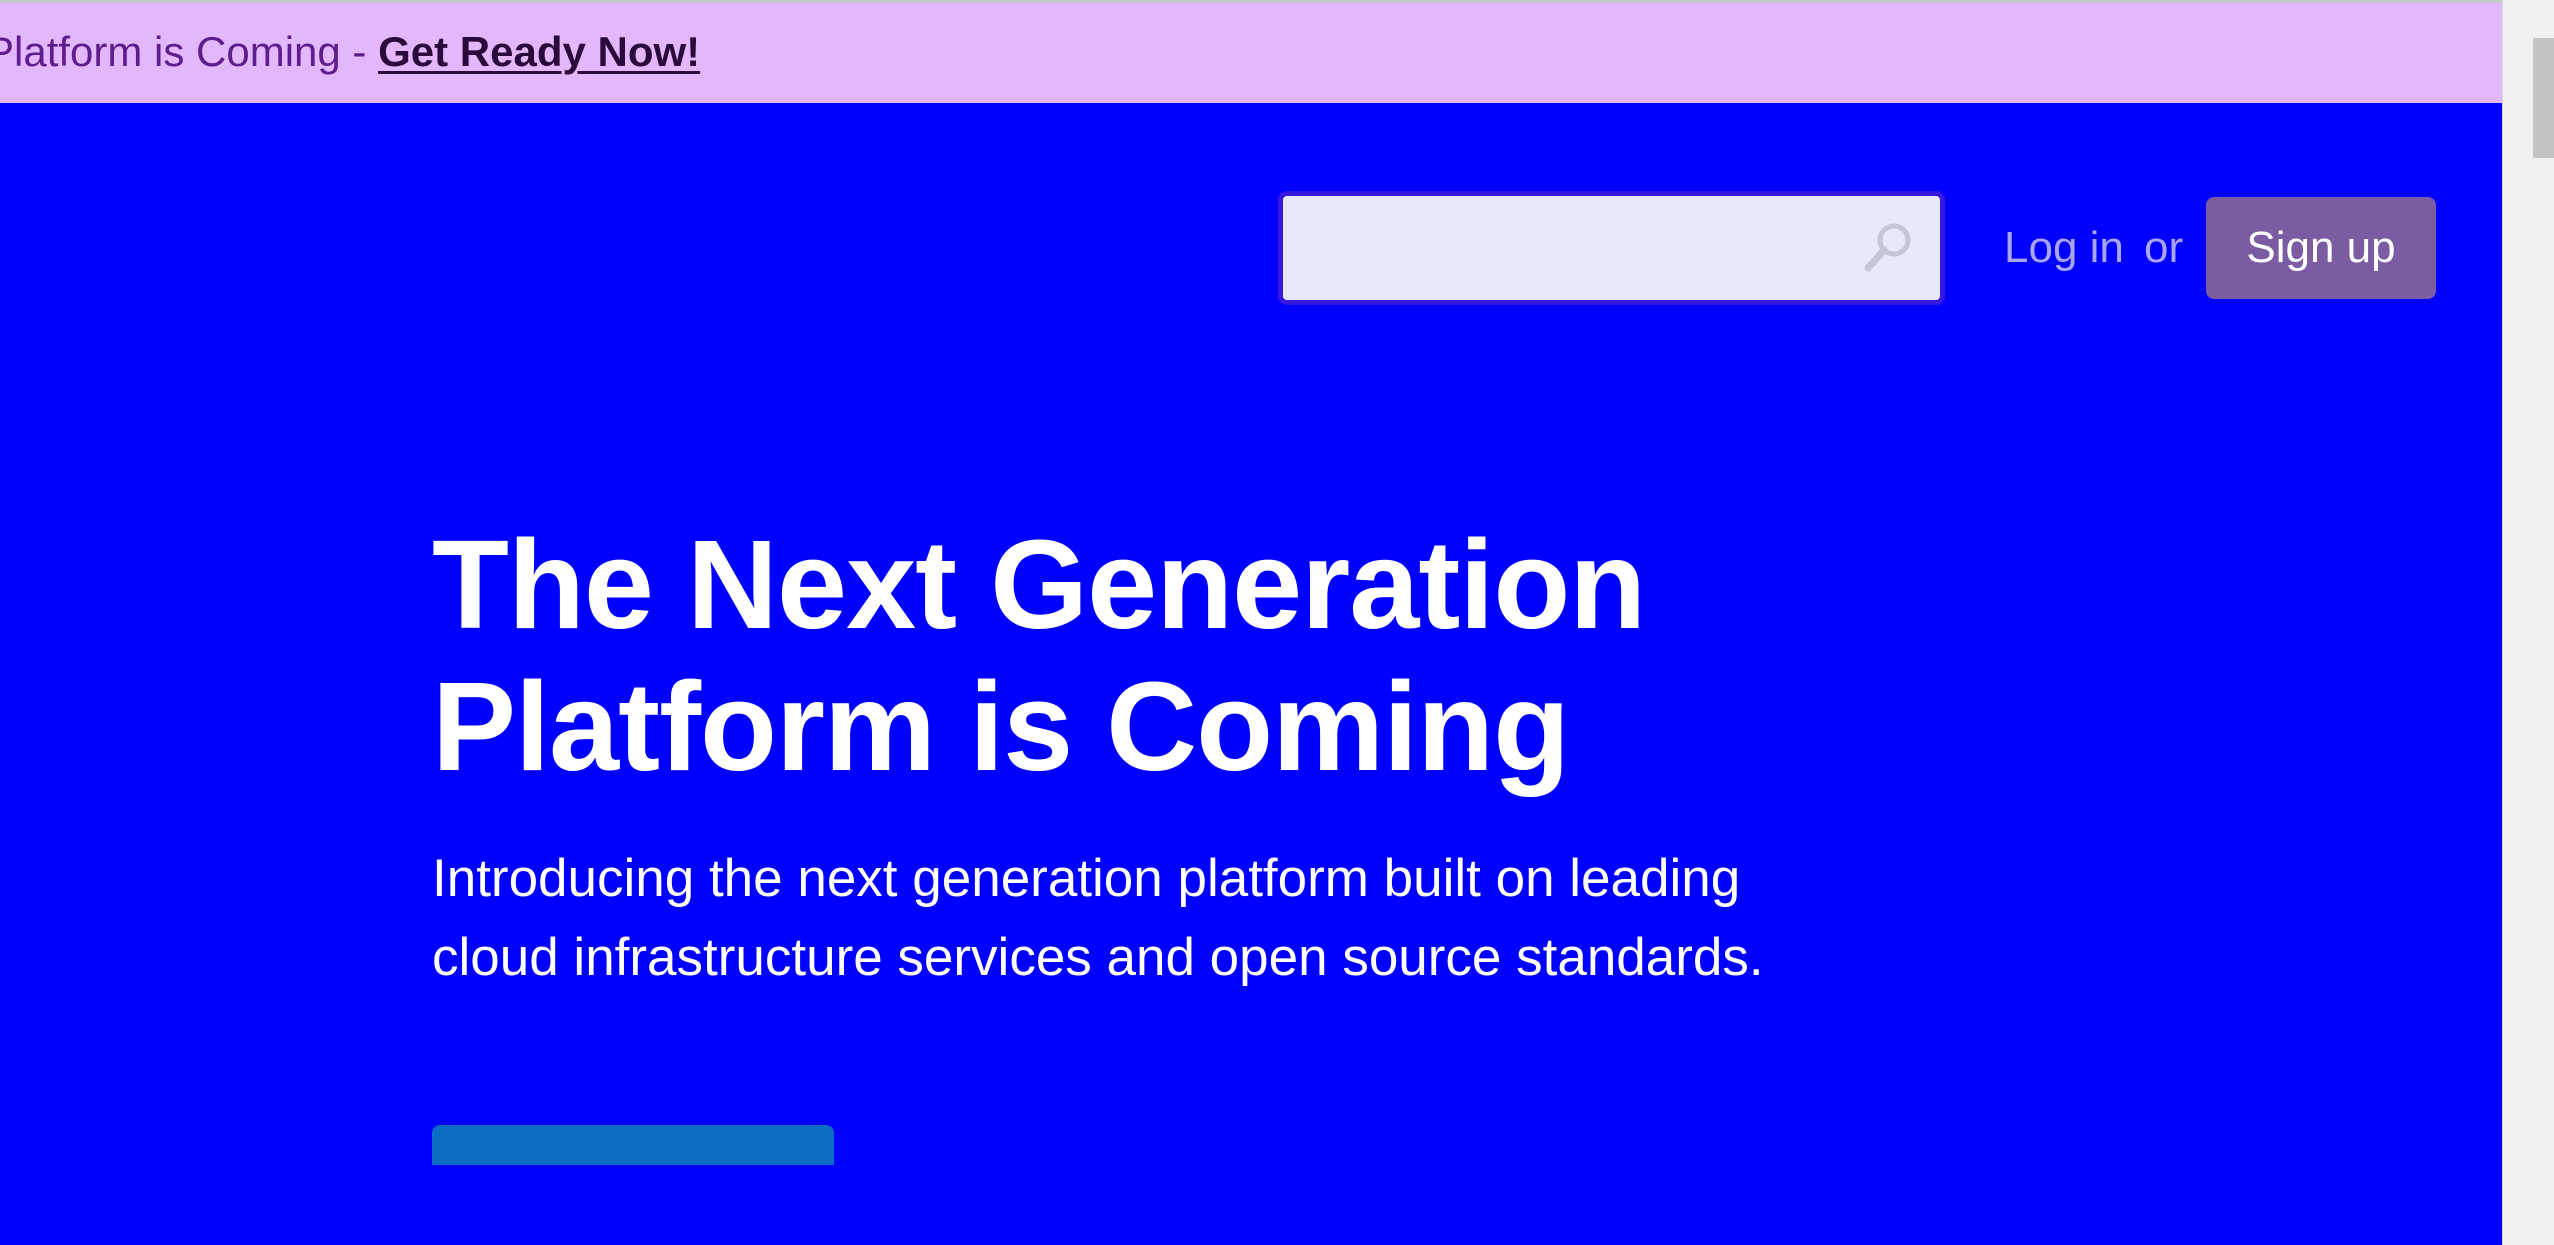 The width and height of the screenshot is (2554, 1245). What do you see at coordinates (2064, 248) in the screenshot?
I see `login-link: Log in` at bounding box center [2064, 248].